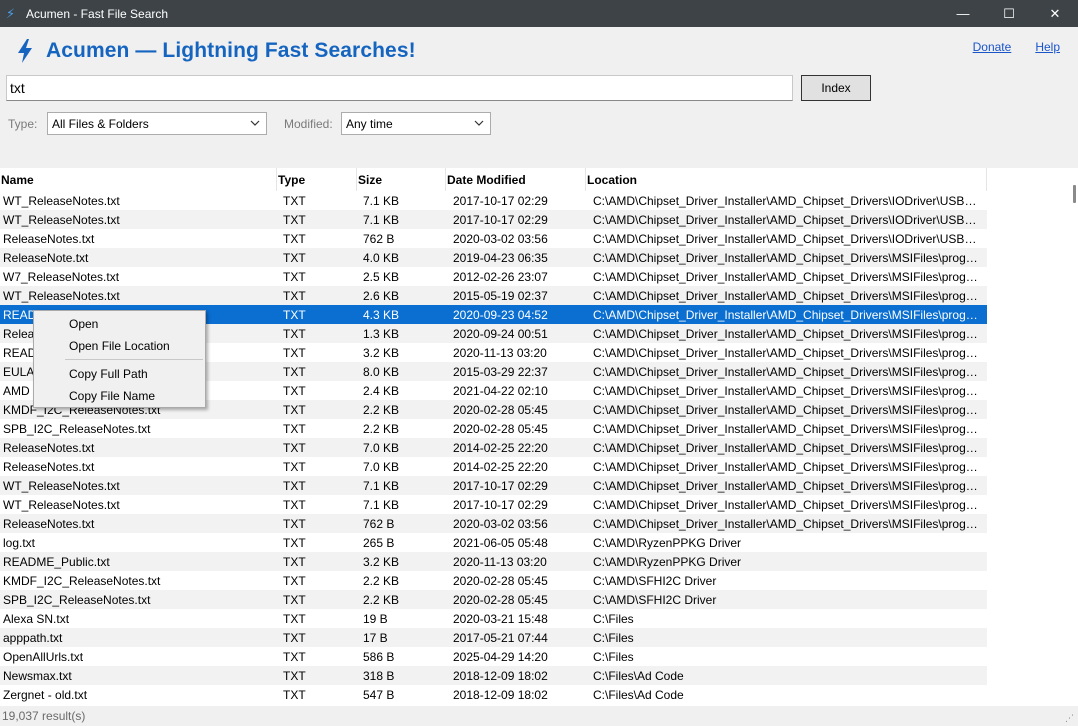 This screenshot has height=726, width=1078. Describe the element at coordinates (1074, 437) in the screenshot. I see `vertical-scrollbar` at that location.